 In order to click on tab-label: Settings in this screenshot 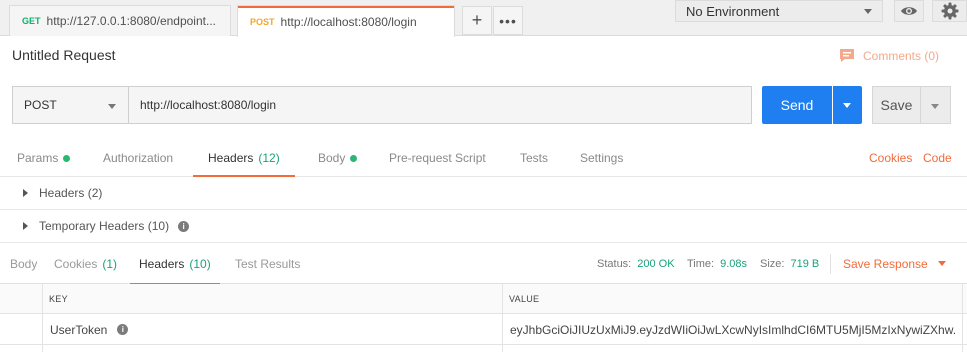, I will do `click(602, 158)`.